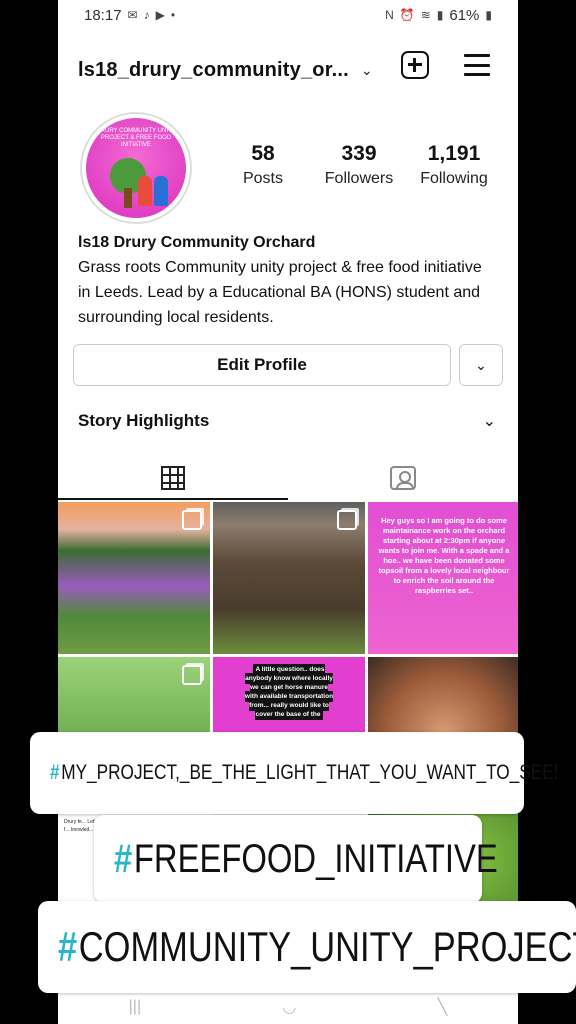 This screenshot has height=1024, width=576. Describe the element at coordinates (454, 178) in the screenshot. I see `following-label: Following` at that location.